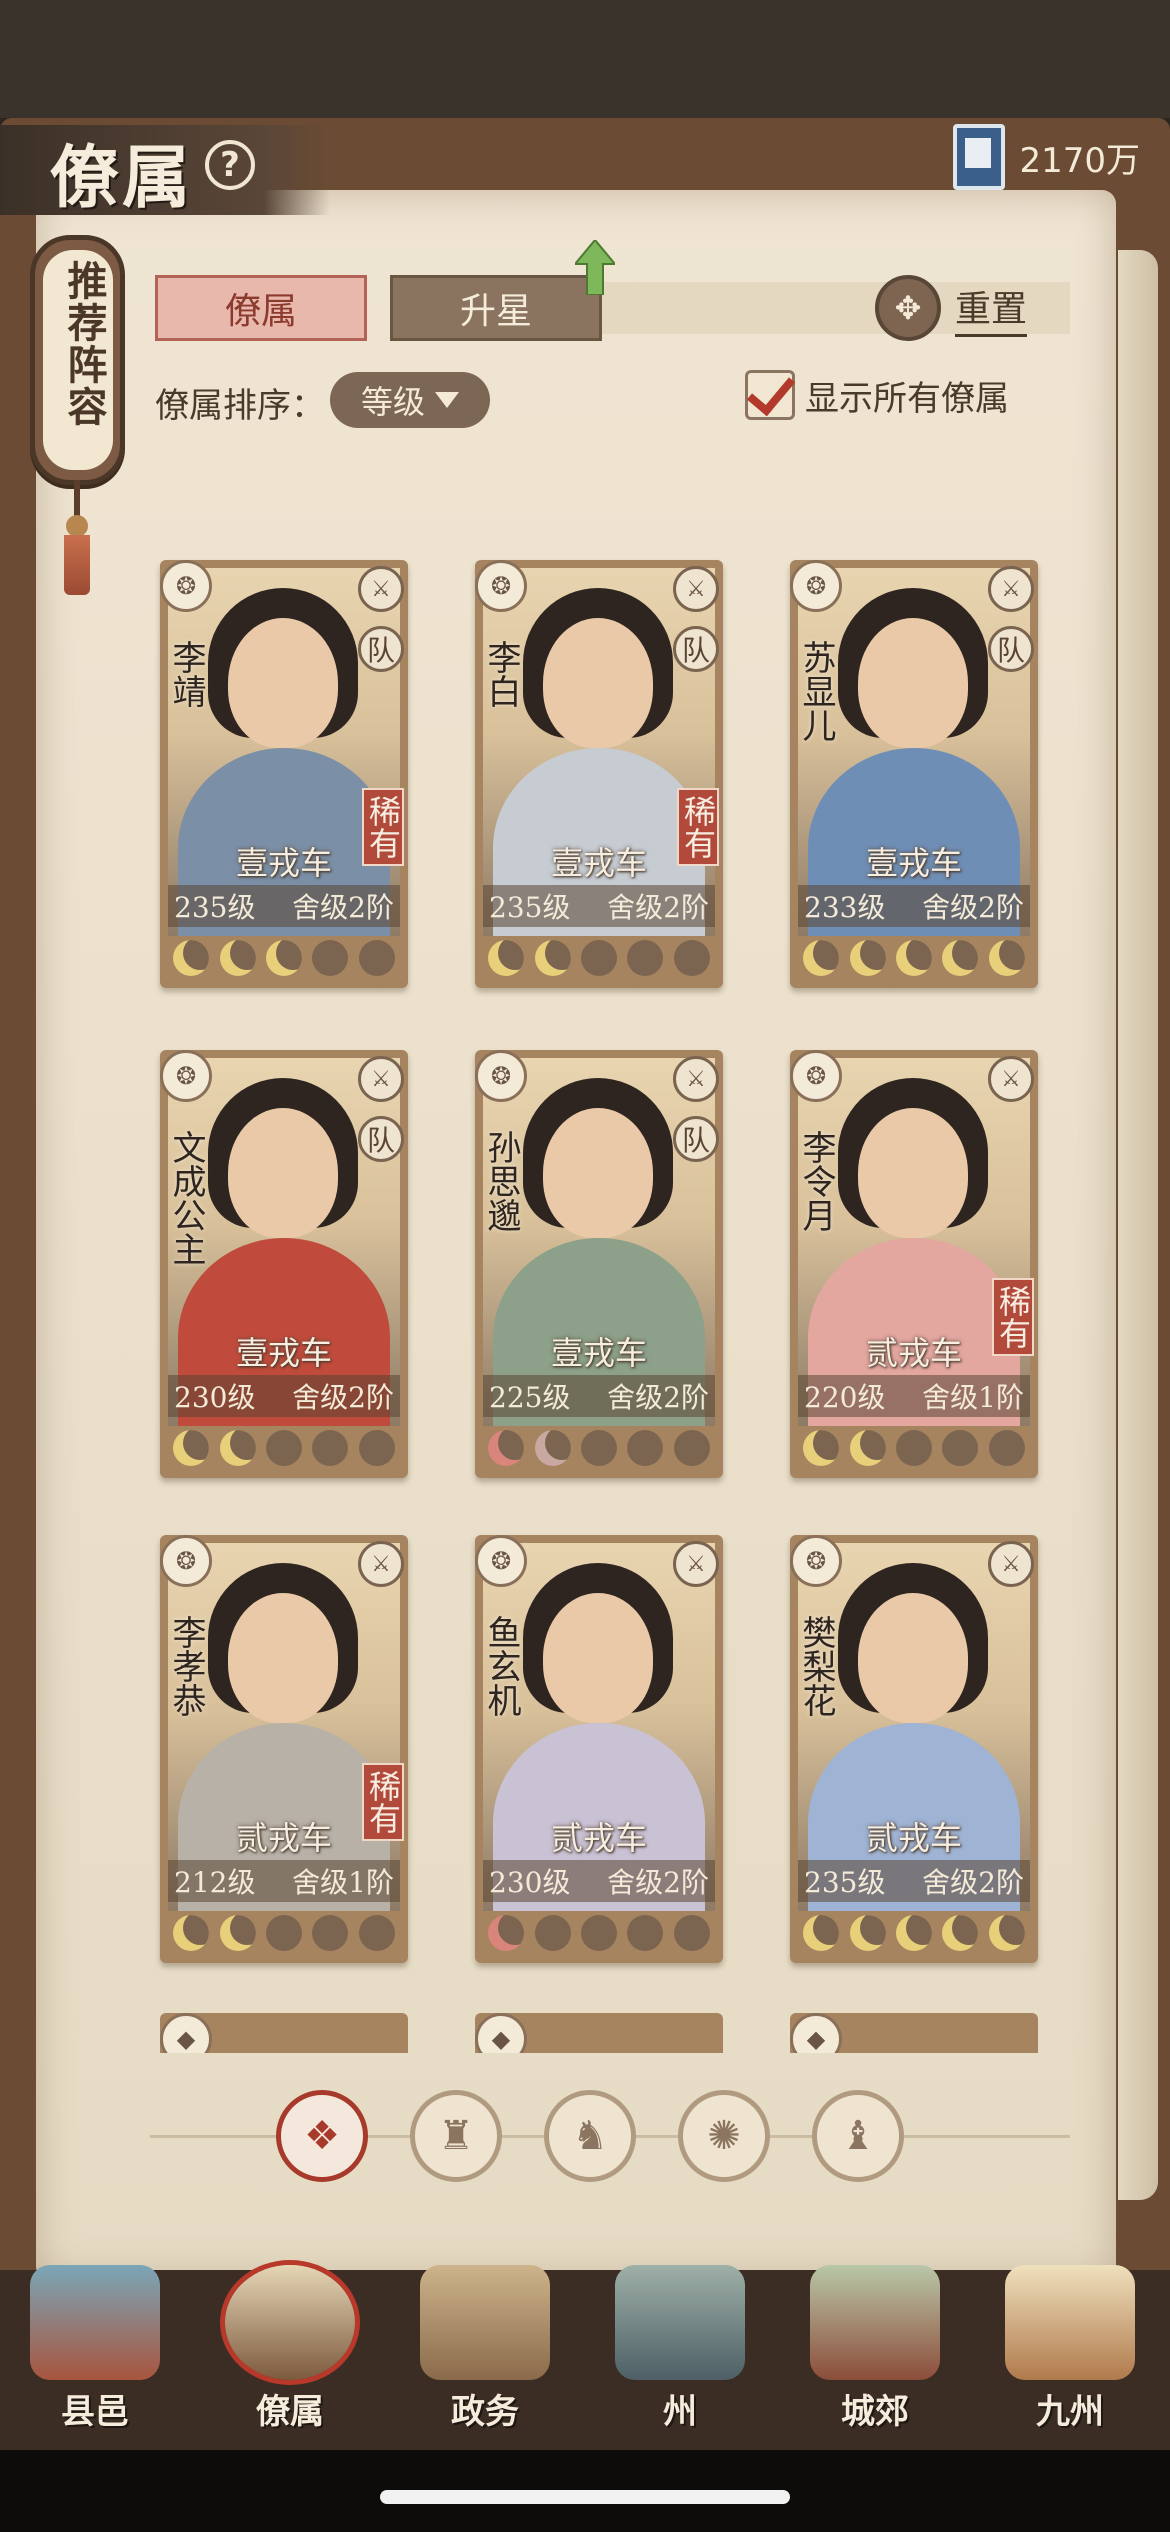 This screenshot has width=1170, height=2532. I want to click on nav-label: 僚属, so click(290, 2412).